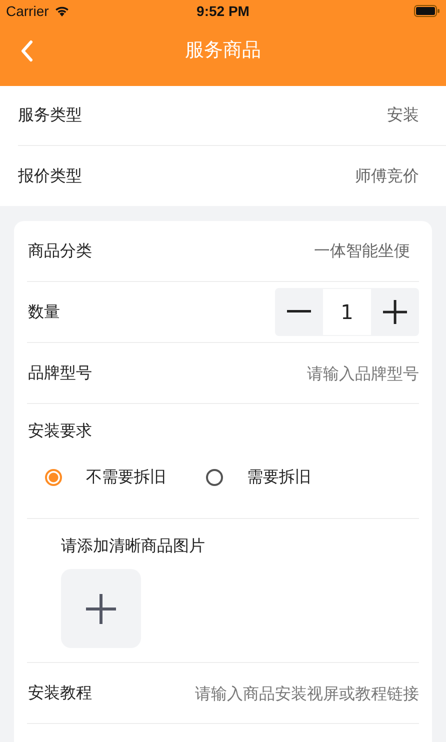 This screenshot has width=446, height=742. Describe the element at coordinates (387, 176) in the screenshot. I see `row-value: 师傅竞价` at that location.